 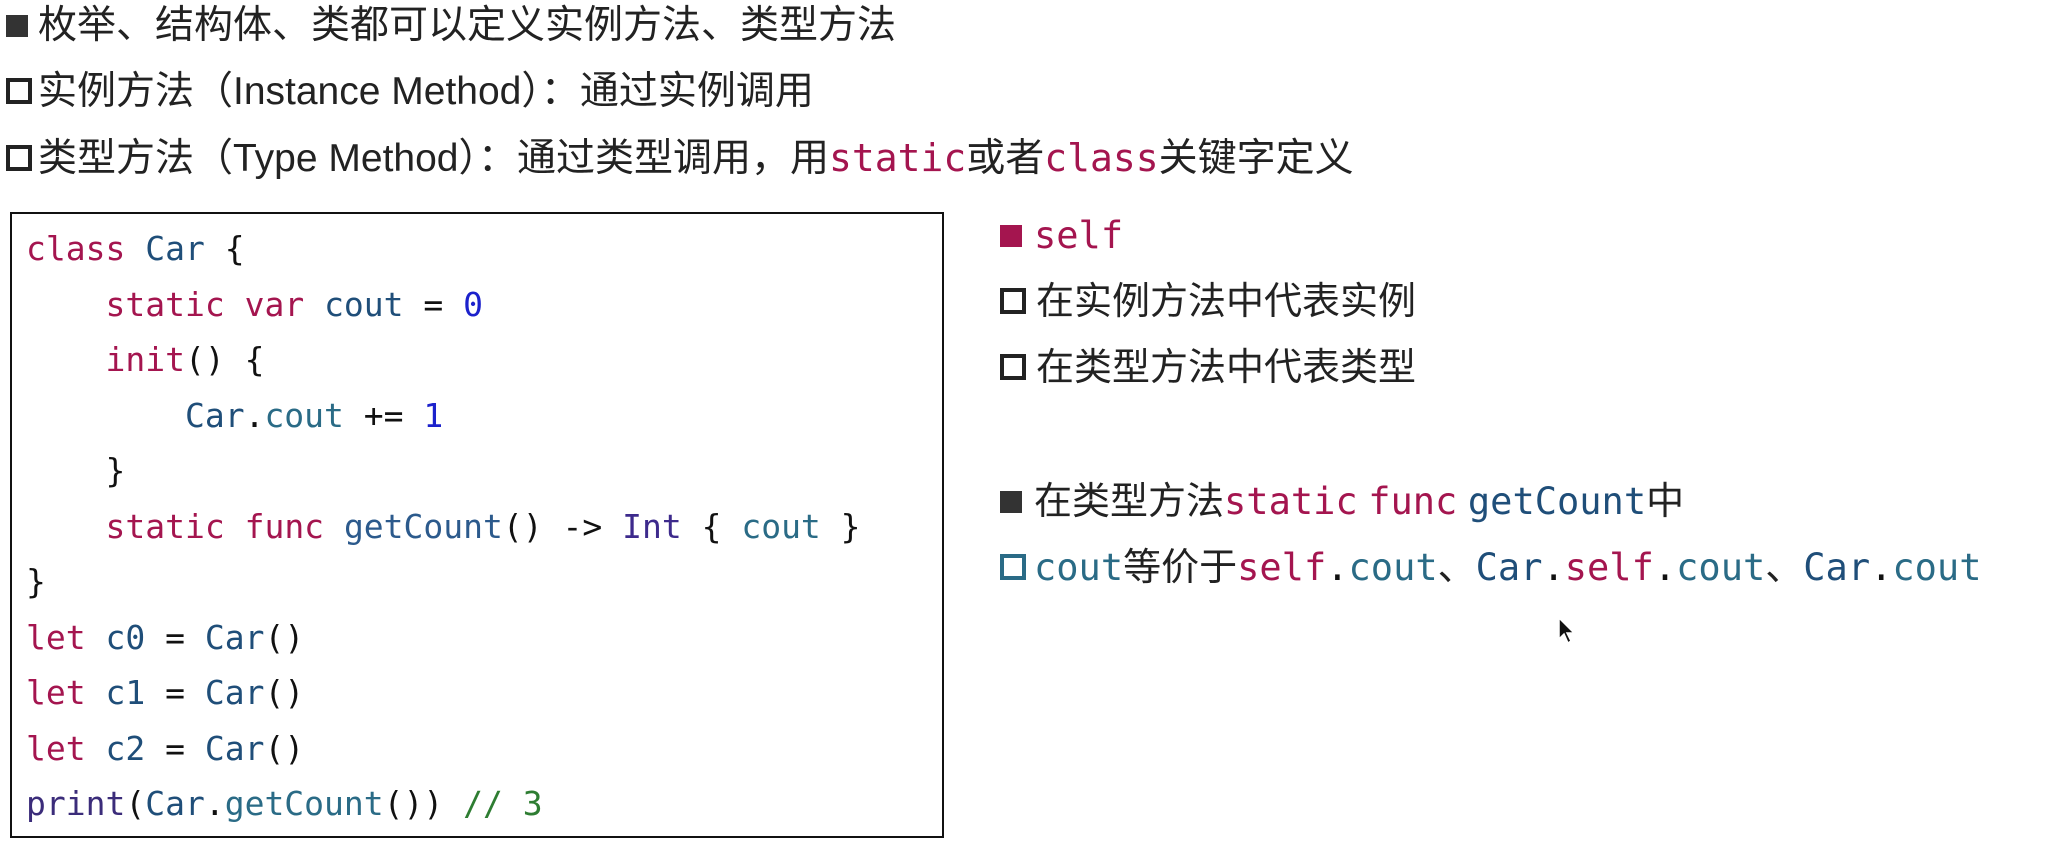 I want to click on getcount-prefix: 在类型方法, so click(x=1129, y=502).